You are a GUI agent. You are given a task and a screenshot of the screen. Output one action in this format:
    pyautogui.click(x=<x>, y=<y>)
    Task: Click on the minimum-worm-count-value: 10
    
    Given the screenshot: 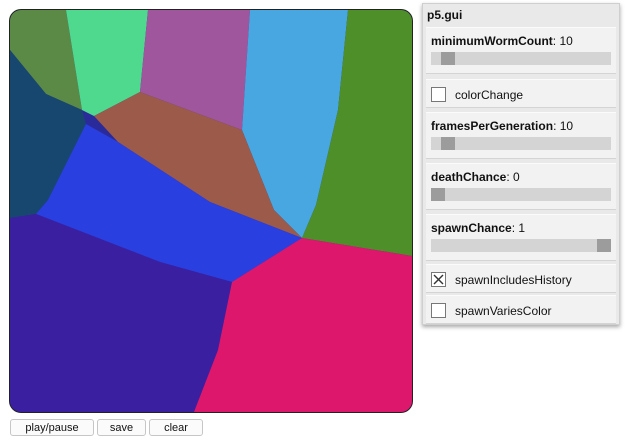 What is the action you would take?
    pyautogui.click(x=566, y=41)
    